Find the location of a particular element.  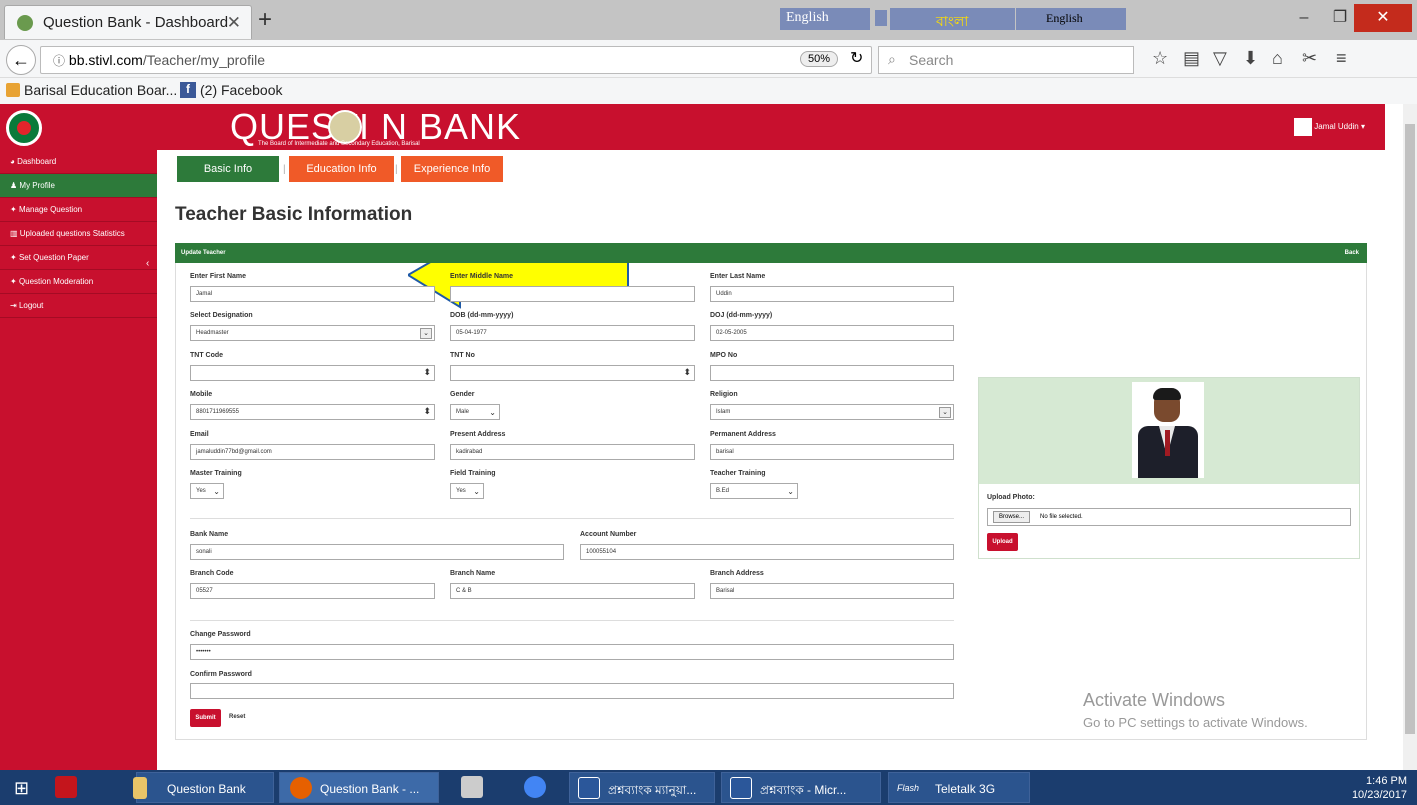

upload-button: Upload is located at coordinates (1002, 542).